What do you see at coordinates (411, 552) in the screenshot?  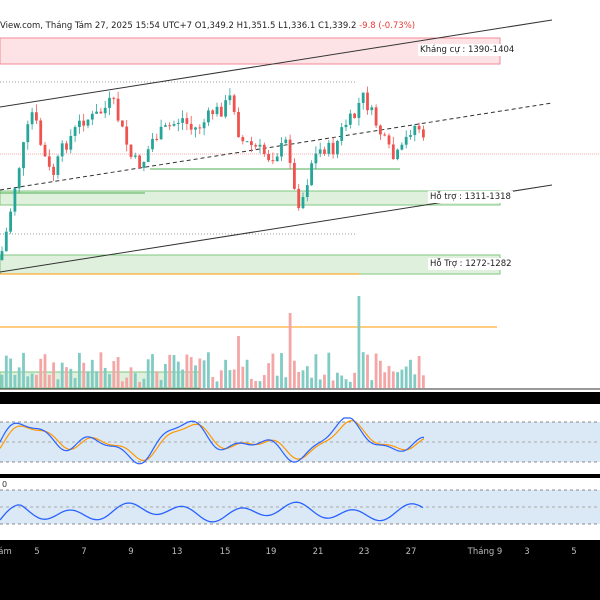 I see `time-axis-label: 27` at bounding box center [411, 552].